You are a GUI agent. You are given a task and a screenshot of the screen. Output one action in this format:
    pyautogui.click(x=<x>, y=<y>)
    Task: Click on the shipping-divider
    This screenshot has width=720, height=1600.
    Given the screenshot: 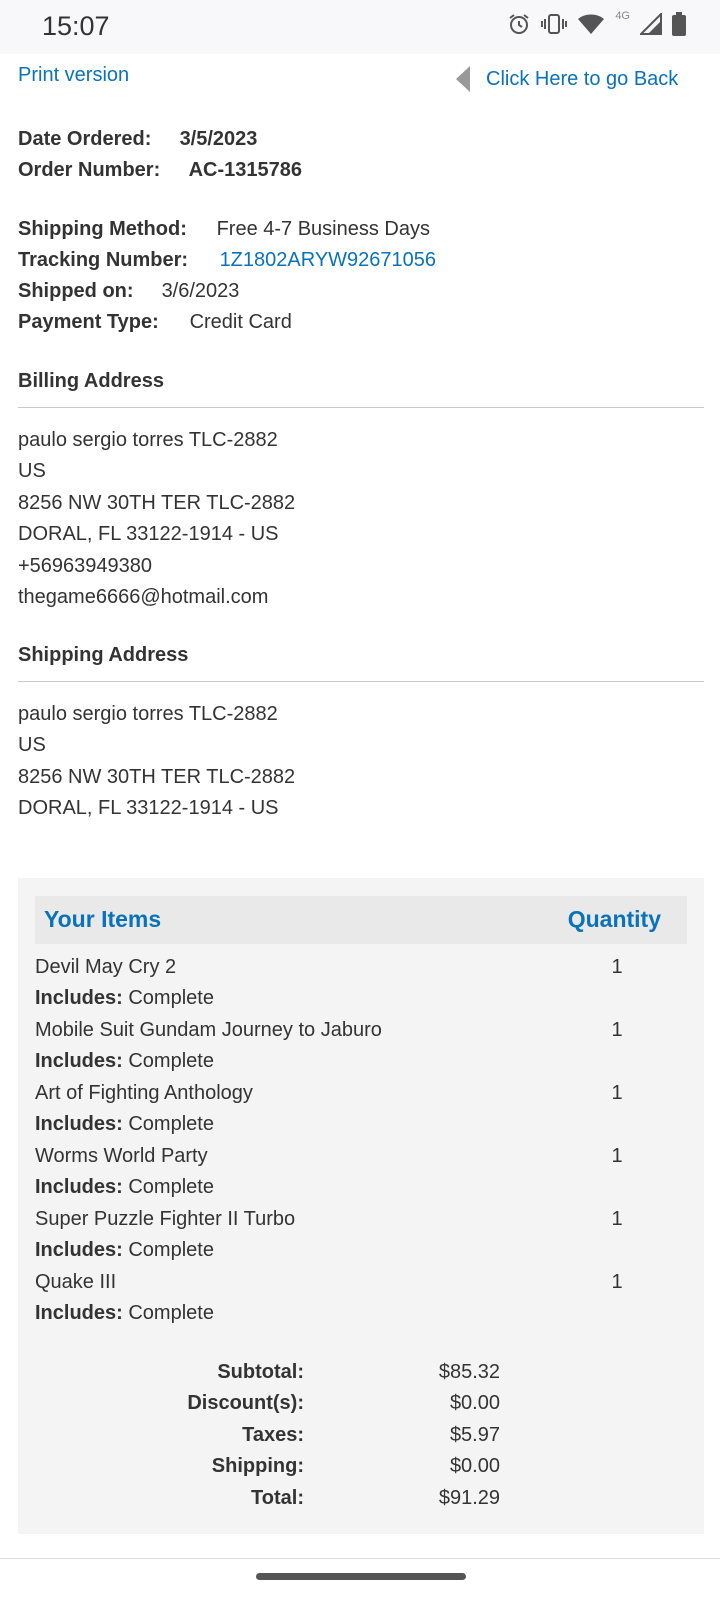 What is the action you would take?
    pyautogui.click(x=361, y=681)
    